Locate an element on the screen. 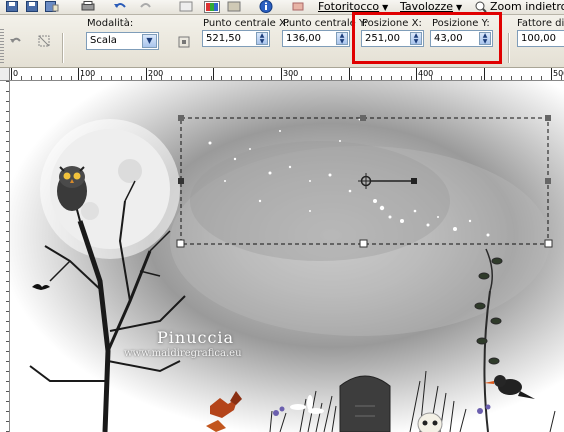 The width and height of the screenshot is (564, 432). ruler-corner is located at coordinates (5, 74).